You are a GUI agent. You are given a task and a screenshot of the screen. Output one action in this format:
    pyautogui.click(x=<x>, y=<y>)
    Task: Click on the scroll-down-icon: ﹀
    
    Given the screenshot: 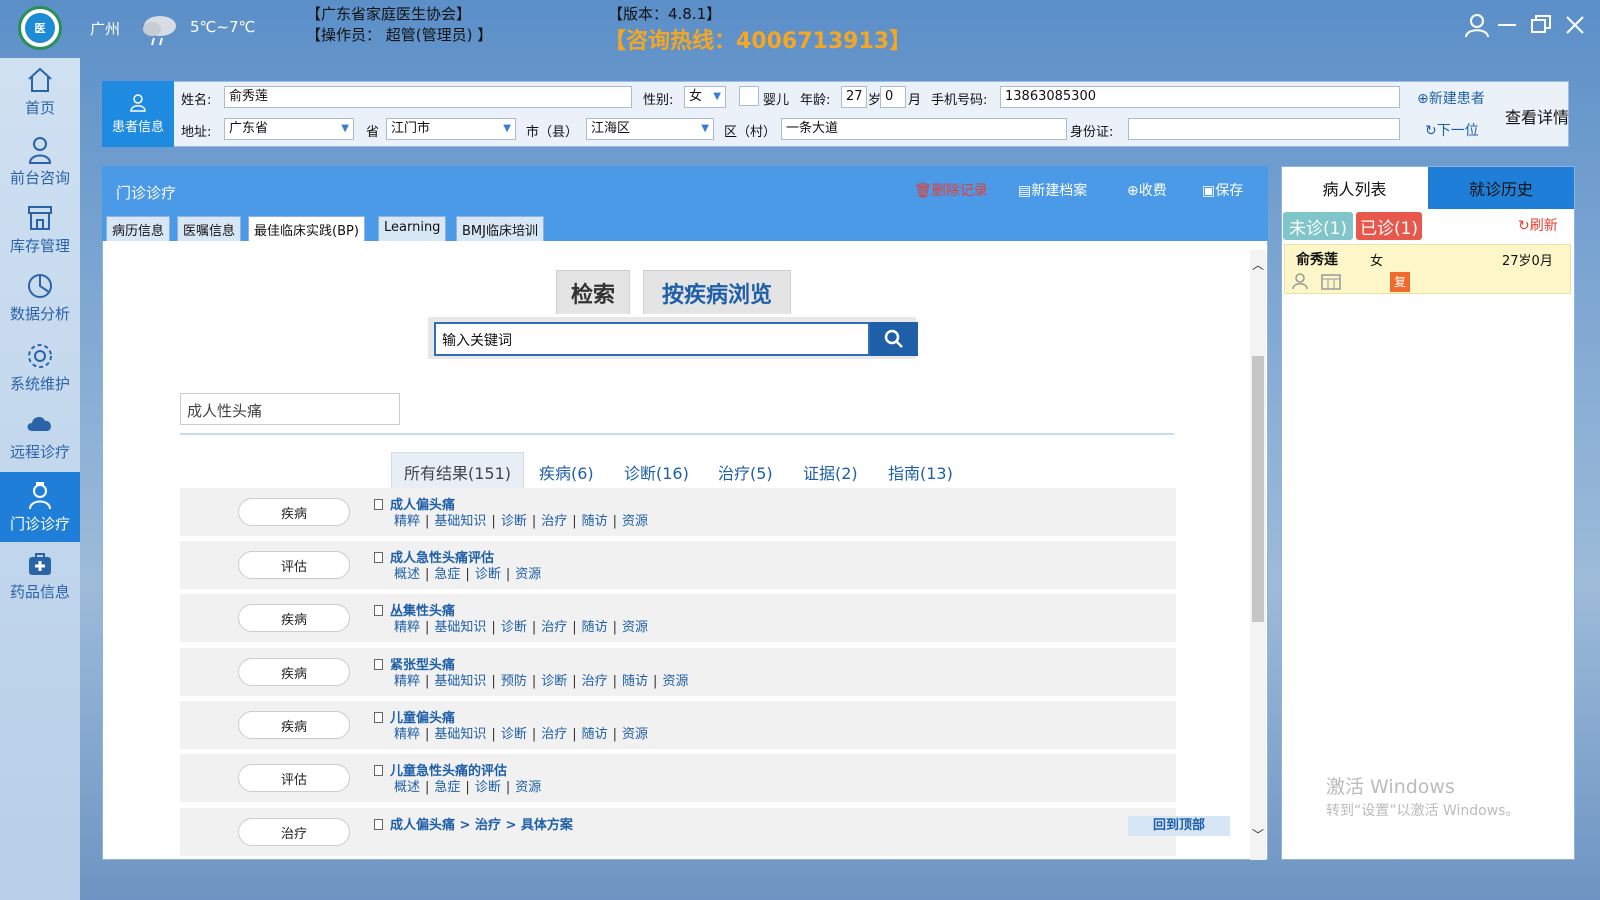 What is the action you would take?
    pyautogui.click(x=1258, y=834)
    